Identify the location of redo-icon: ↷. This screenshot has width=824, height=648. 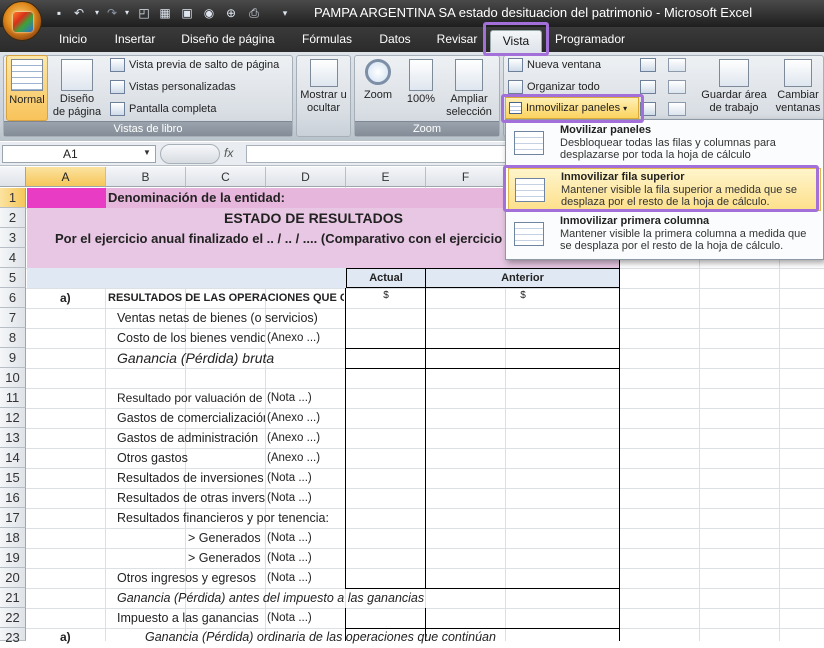
(112, 13).